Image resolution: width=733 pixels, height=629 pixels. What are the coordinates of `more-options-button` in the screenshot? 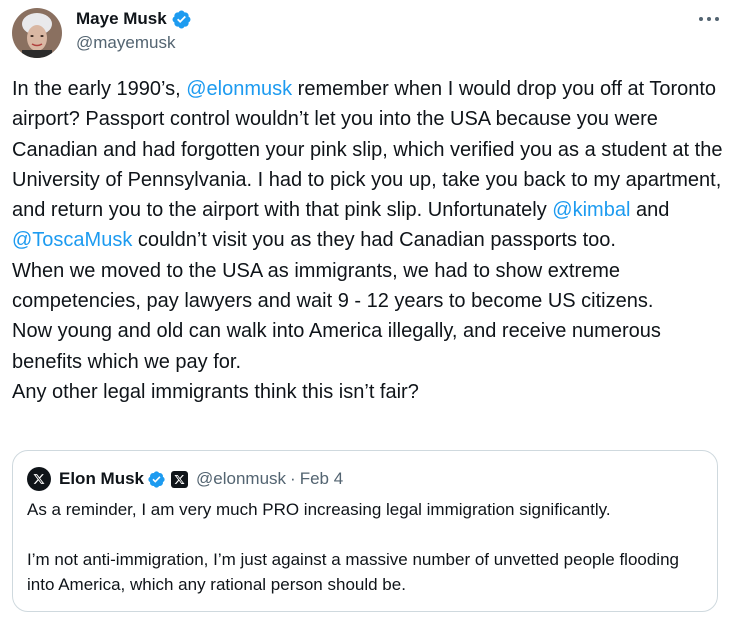 It's located at (709, 19).